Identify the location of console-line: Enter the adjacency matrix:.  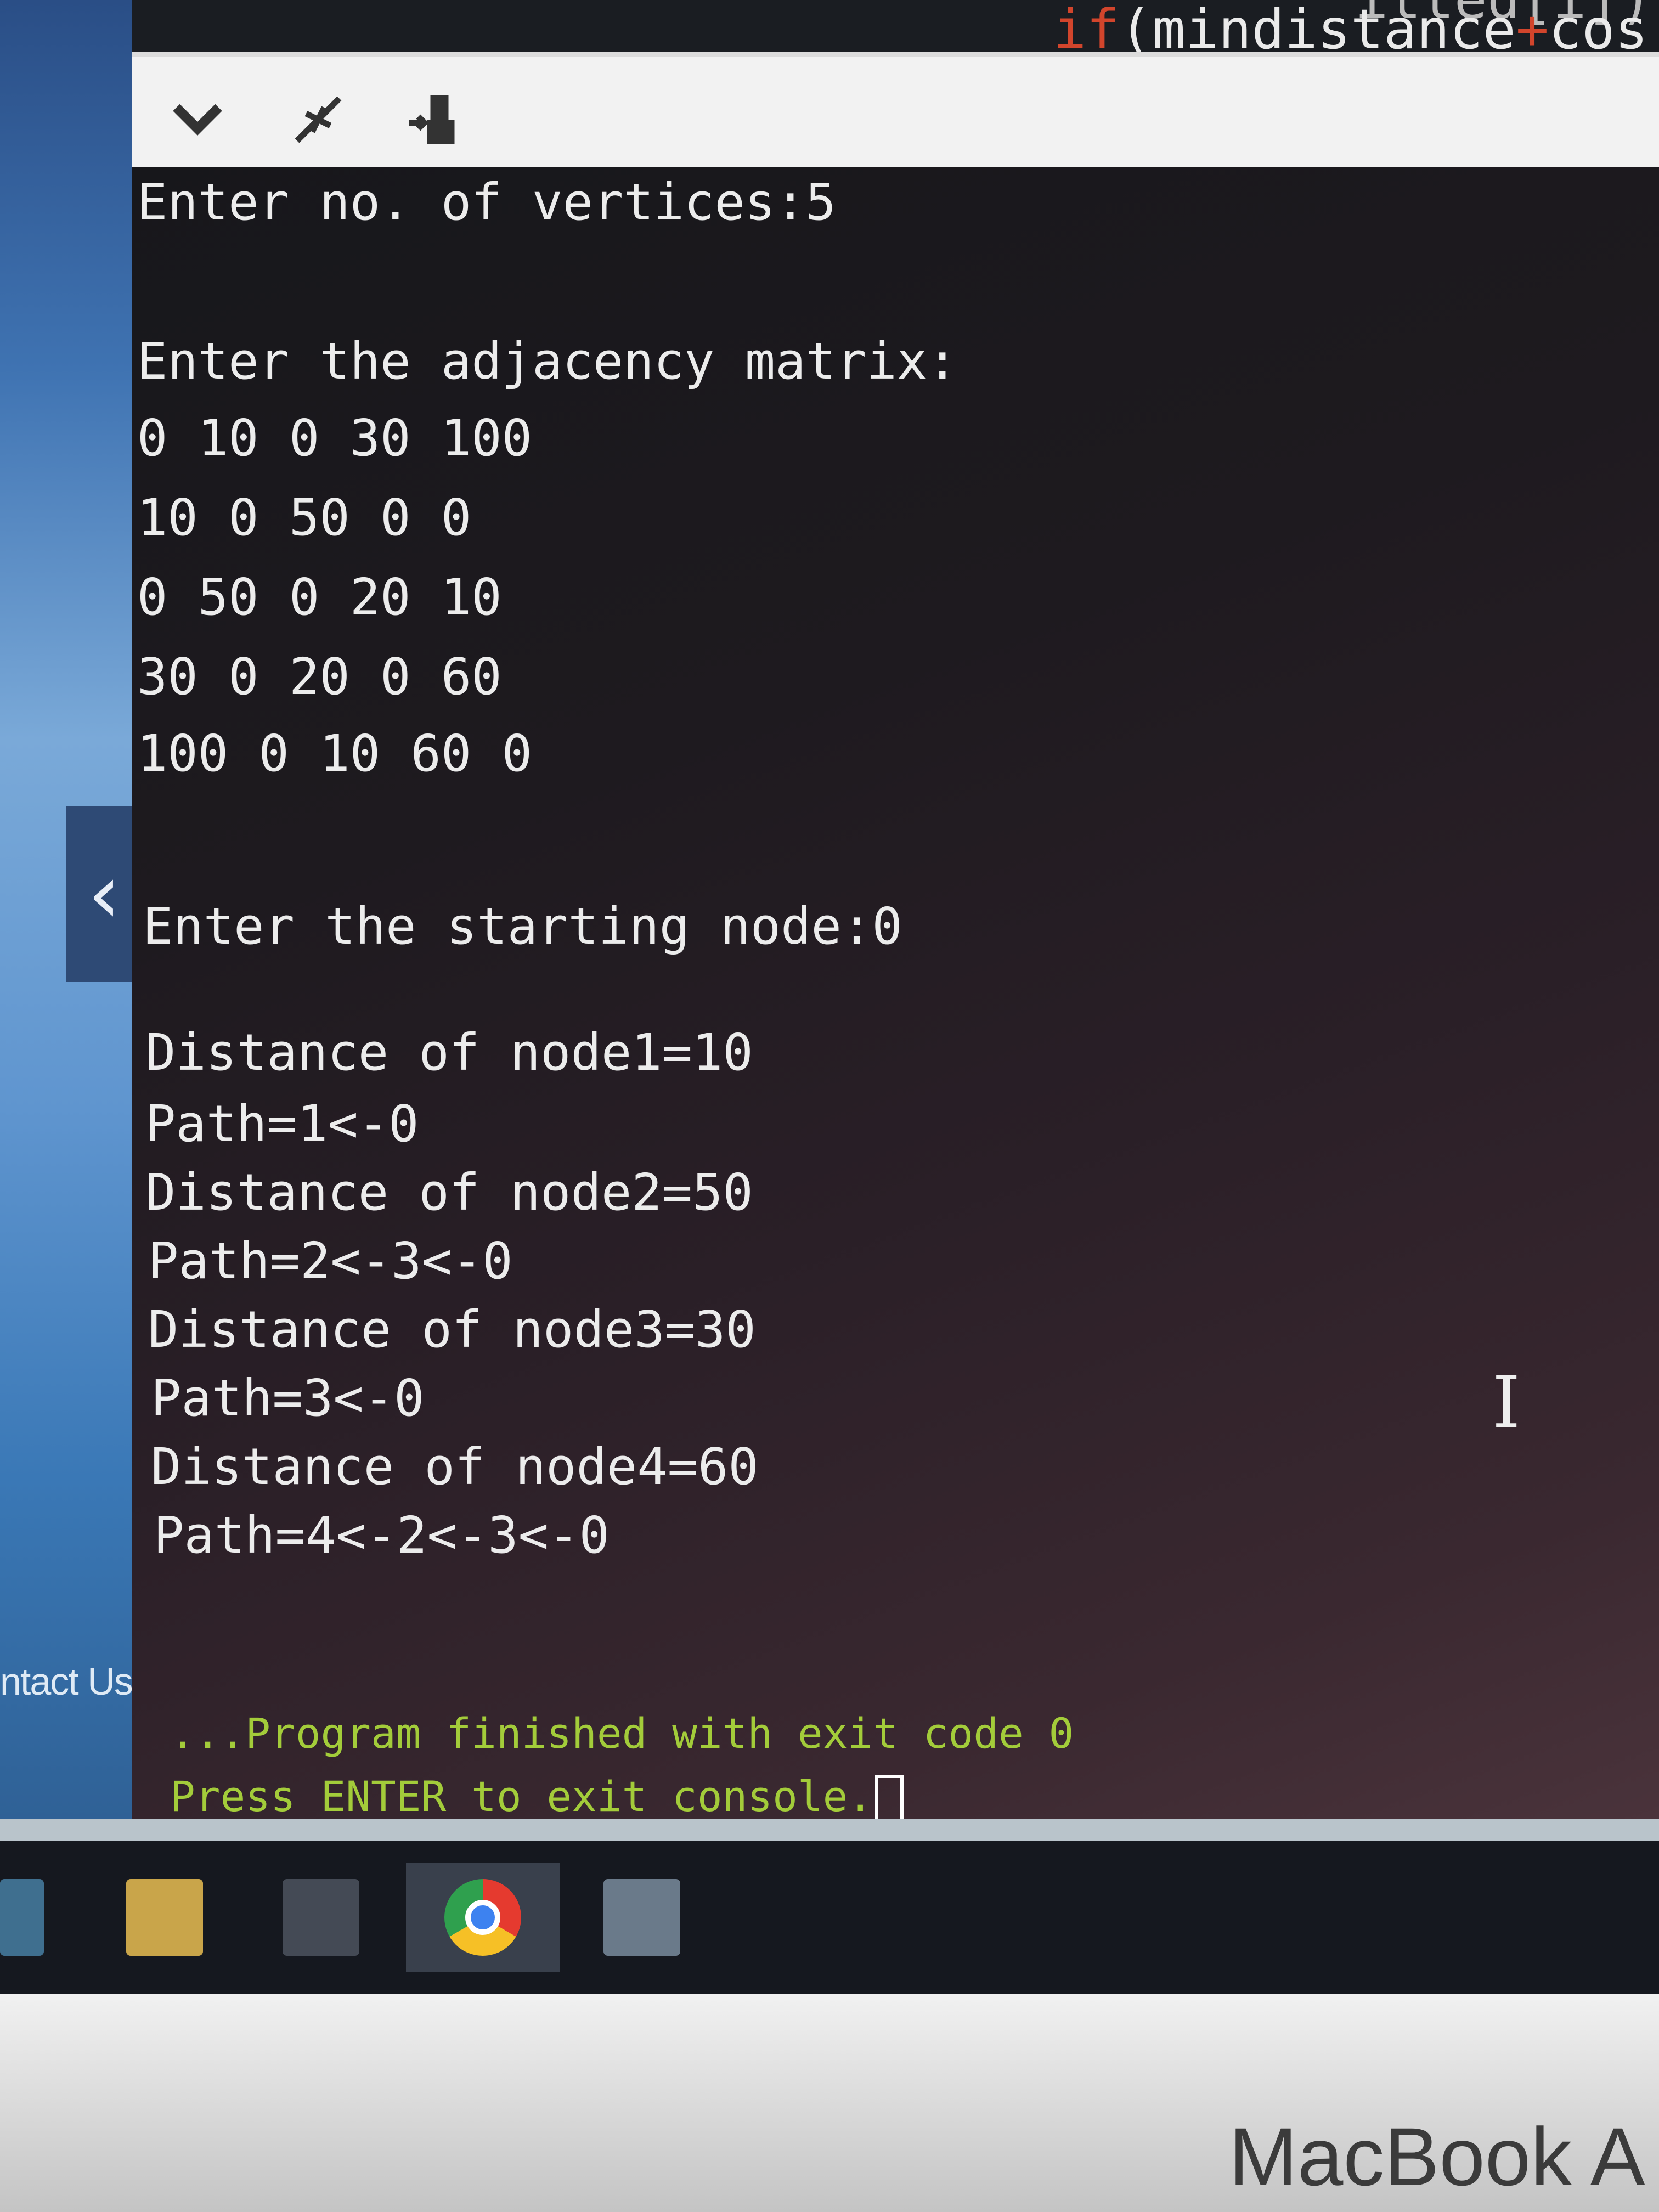
(547, 362).